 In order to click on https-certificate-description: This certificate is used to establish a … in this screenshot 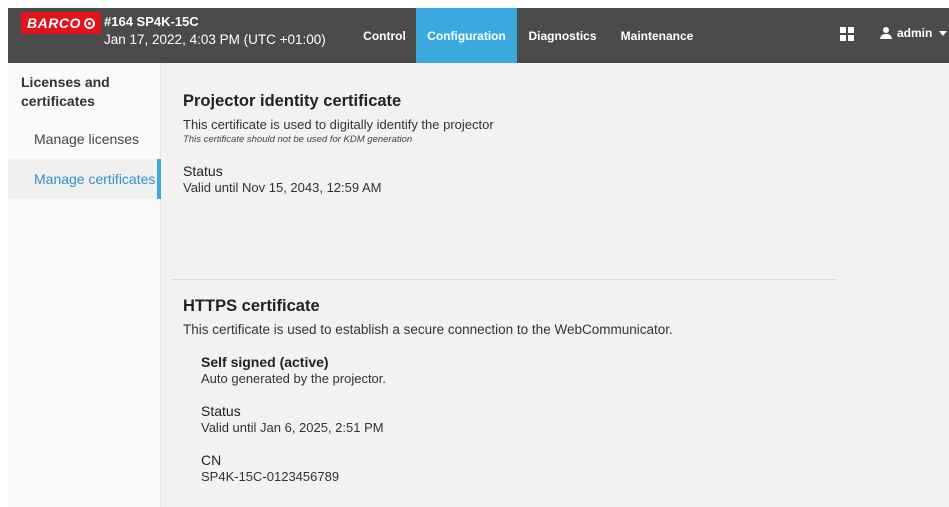, I will do `click(428, 329)`.